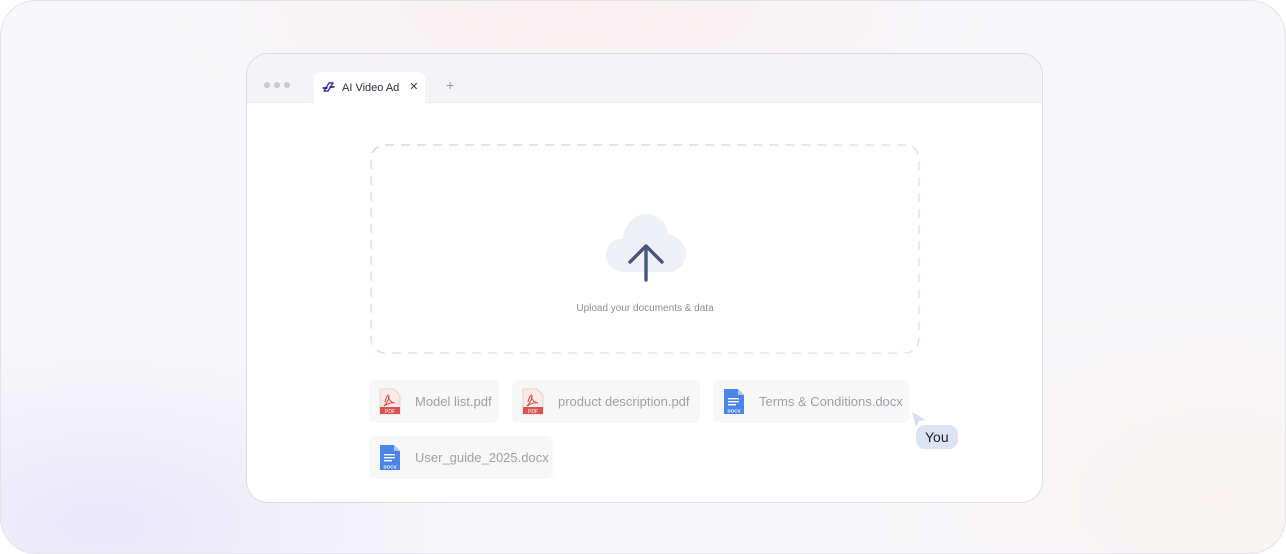  I want to click on title-bar: AI Video Ad ✕ +, so click(644, 78).